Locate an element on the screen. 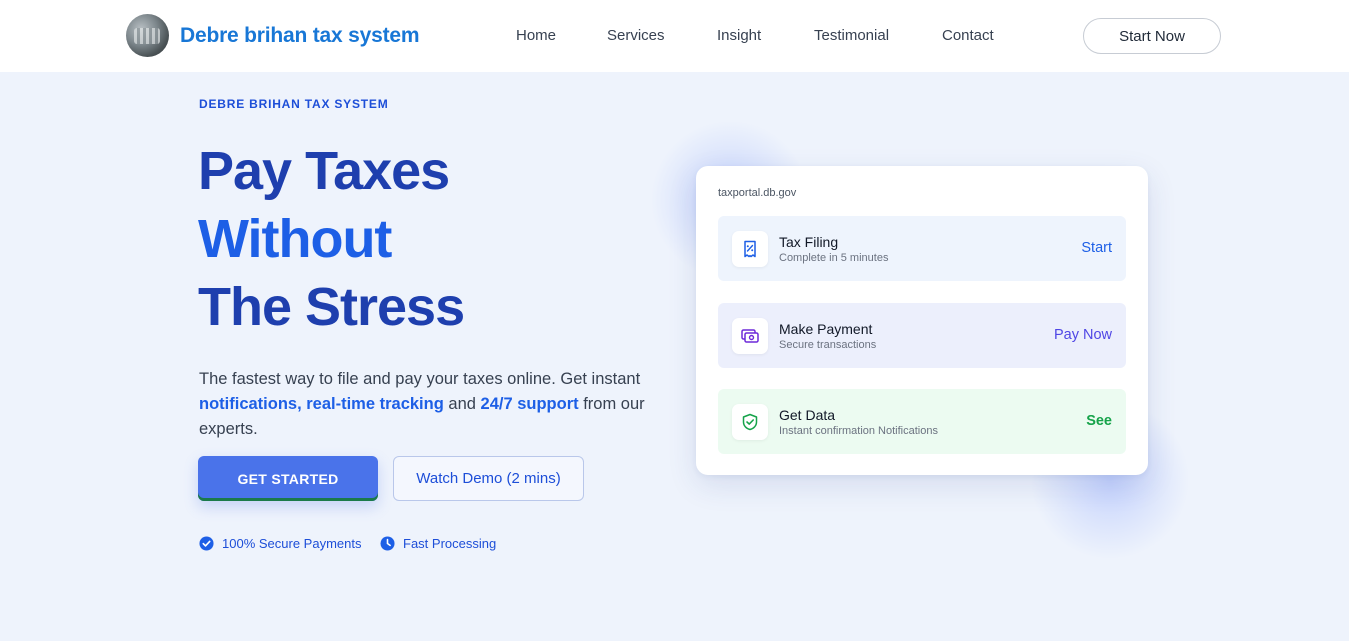  feature-secure-payments: 100% Secure Payments is located at coordinates (280, 543).